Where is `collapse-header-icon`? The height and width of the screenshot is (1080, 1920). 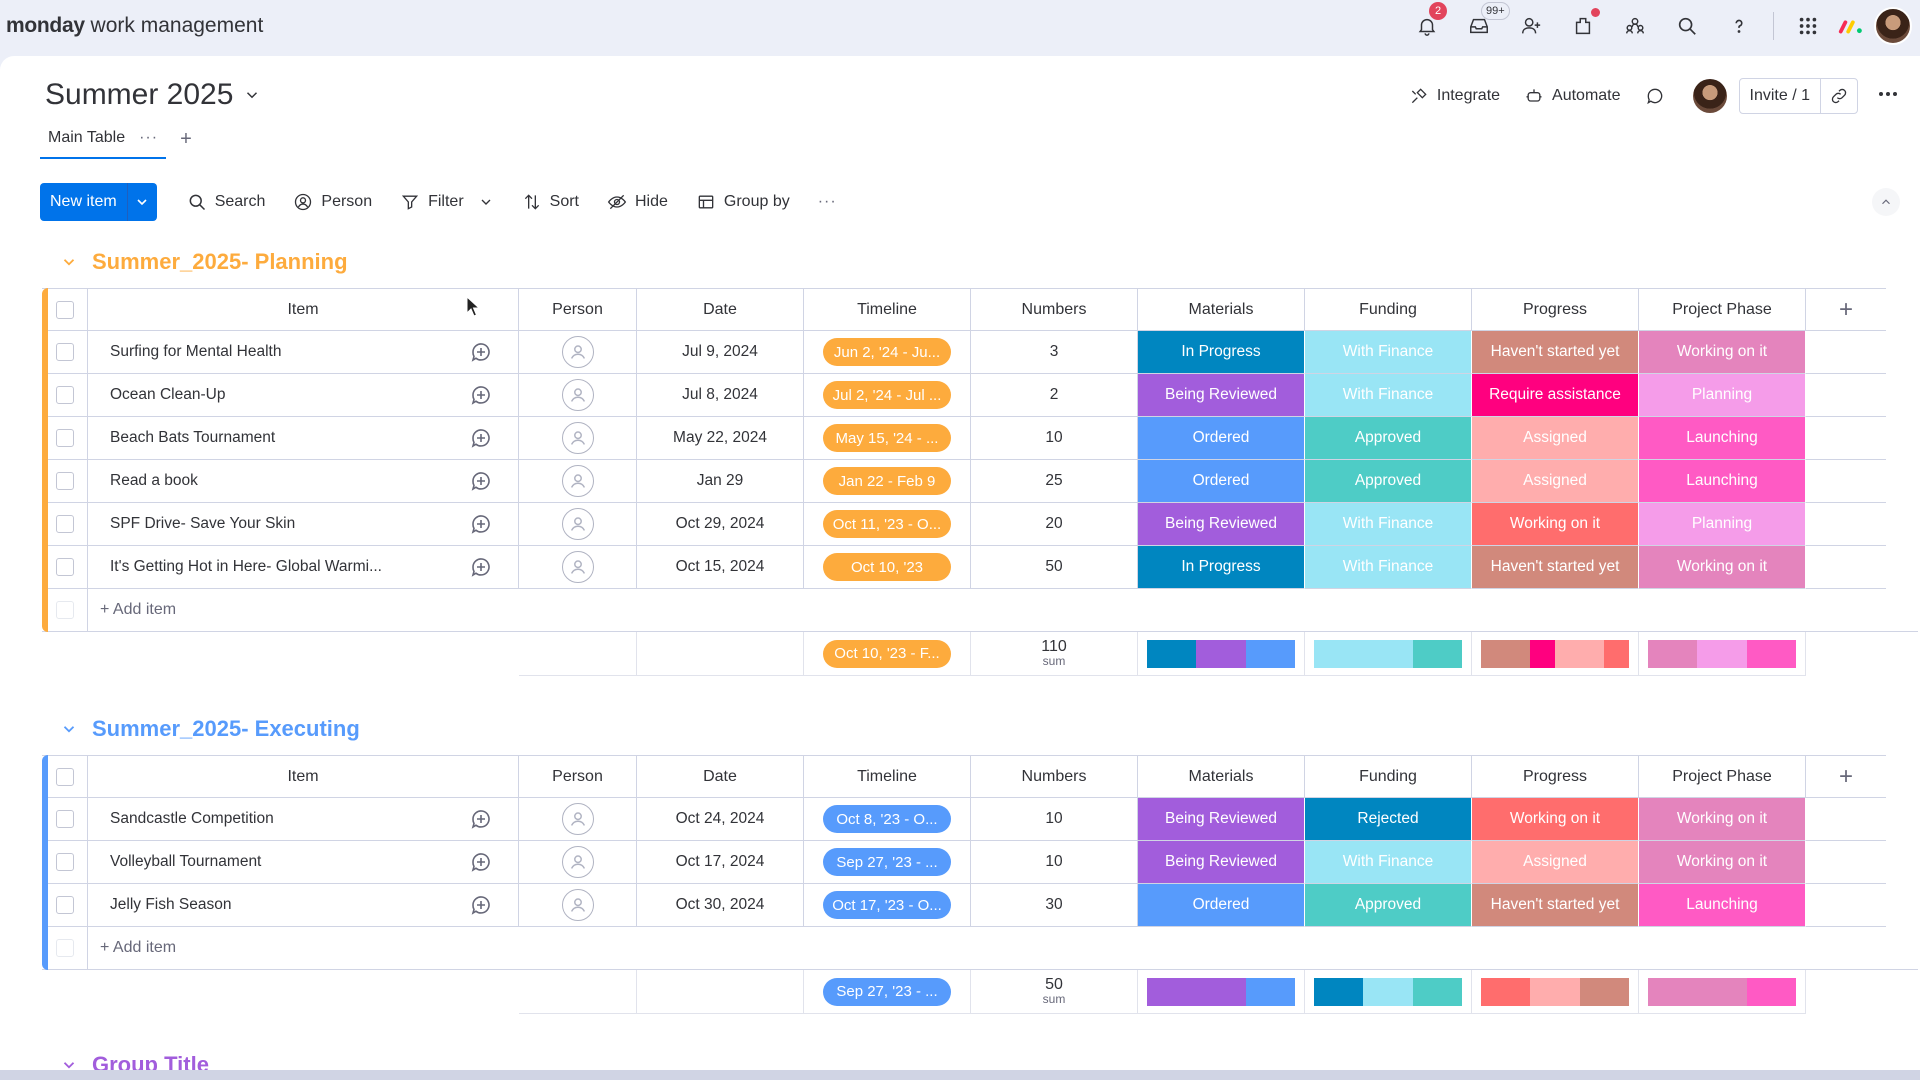 collapse-header-icon is located at coordinates (1886, 202).